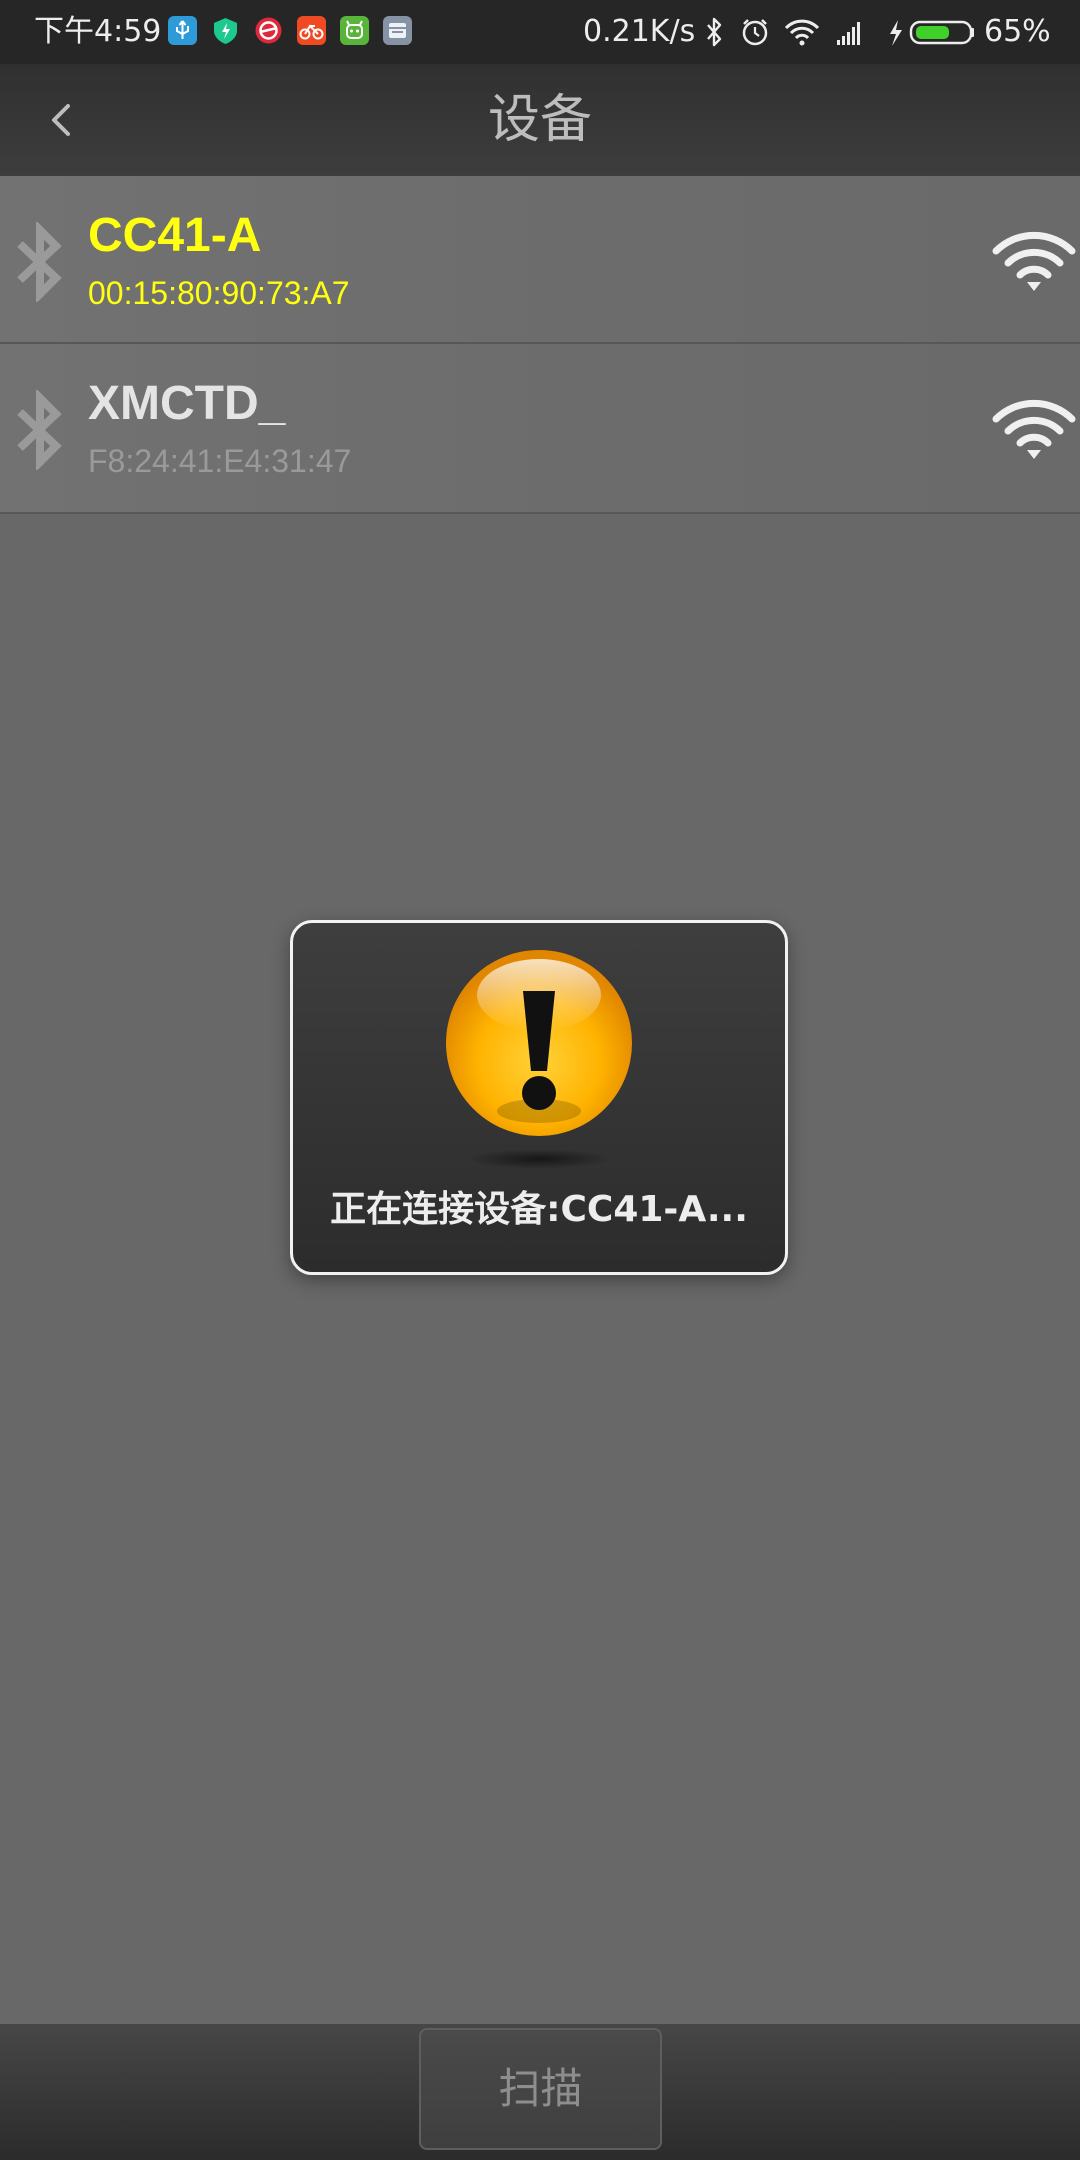 The width and height of the screenshot is (1080, 2160). What do you see at coordinates (848, 33) in the screenshot?
I see `cell-signal-icon` at bounding box center [848, 33].